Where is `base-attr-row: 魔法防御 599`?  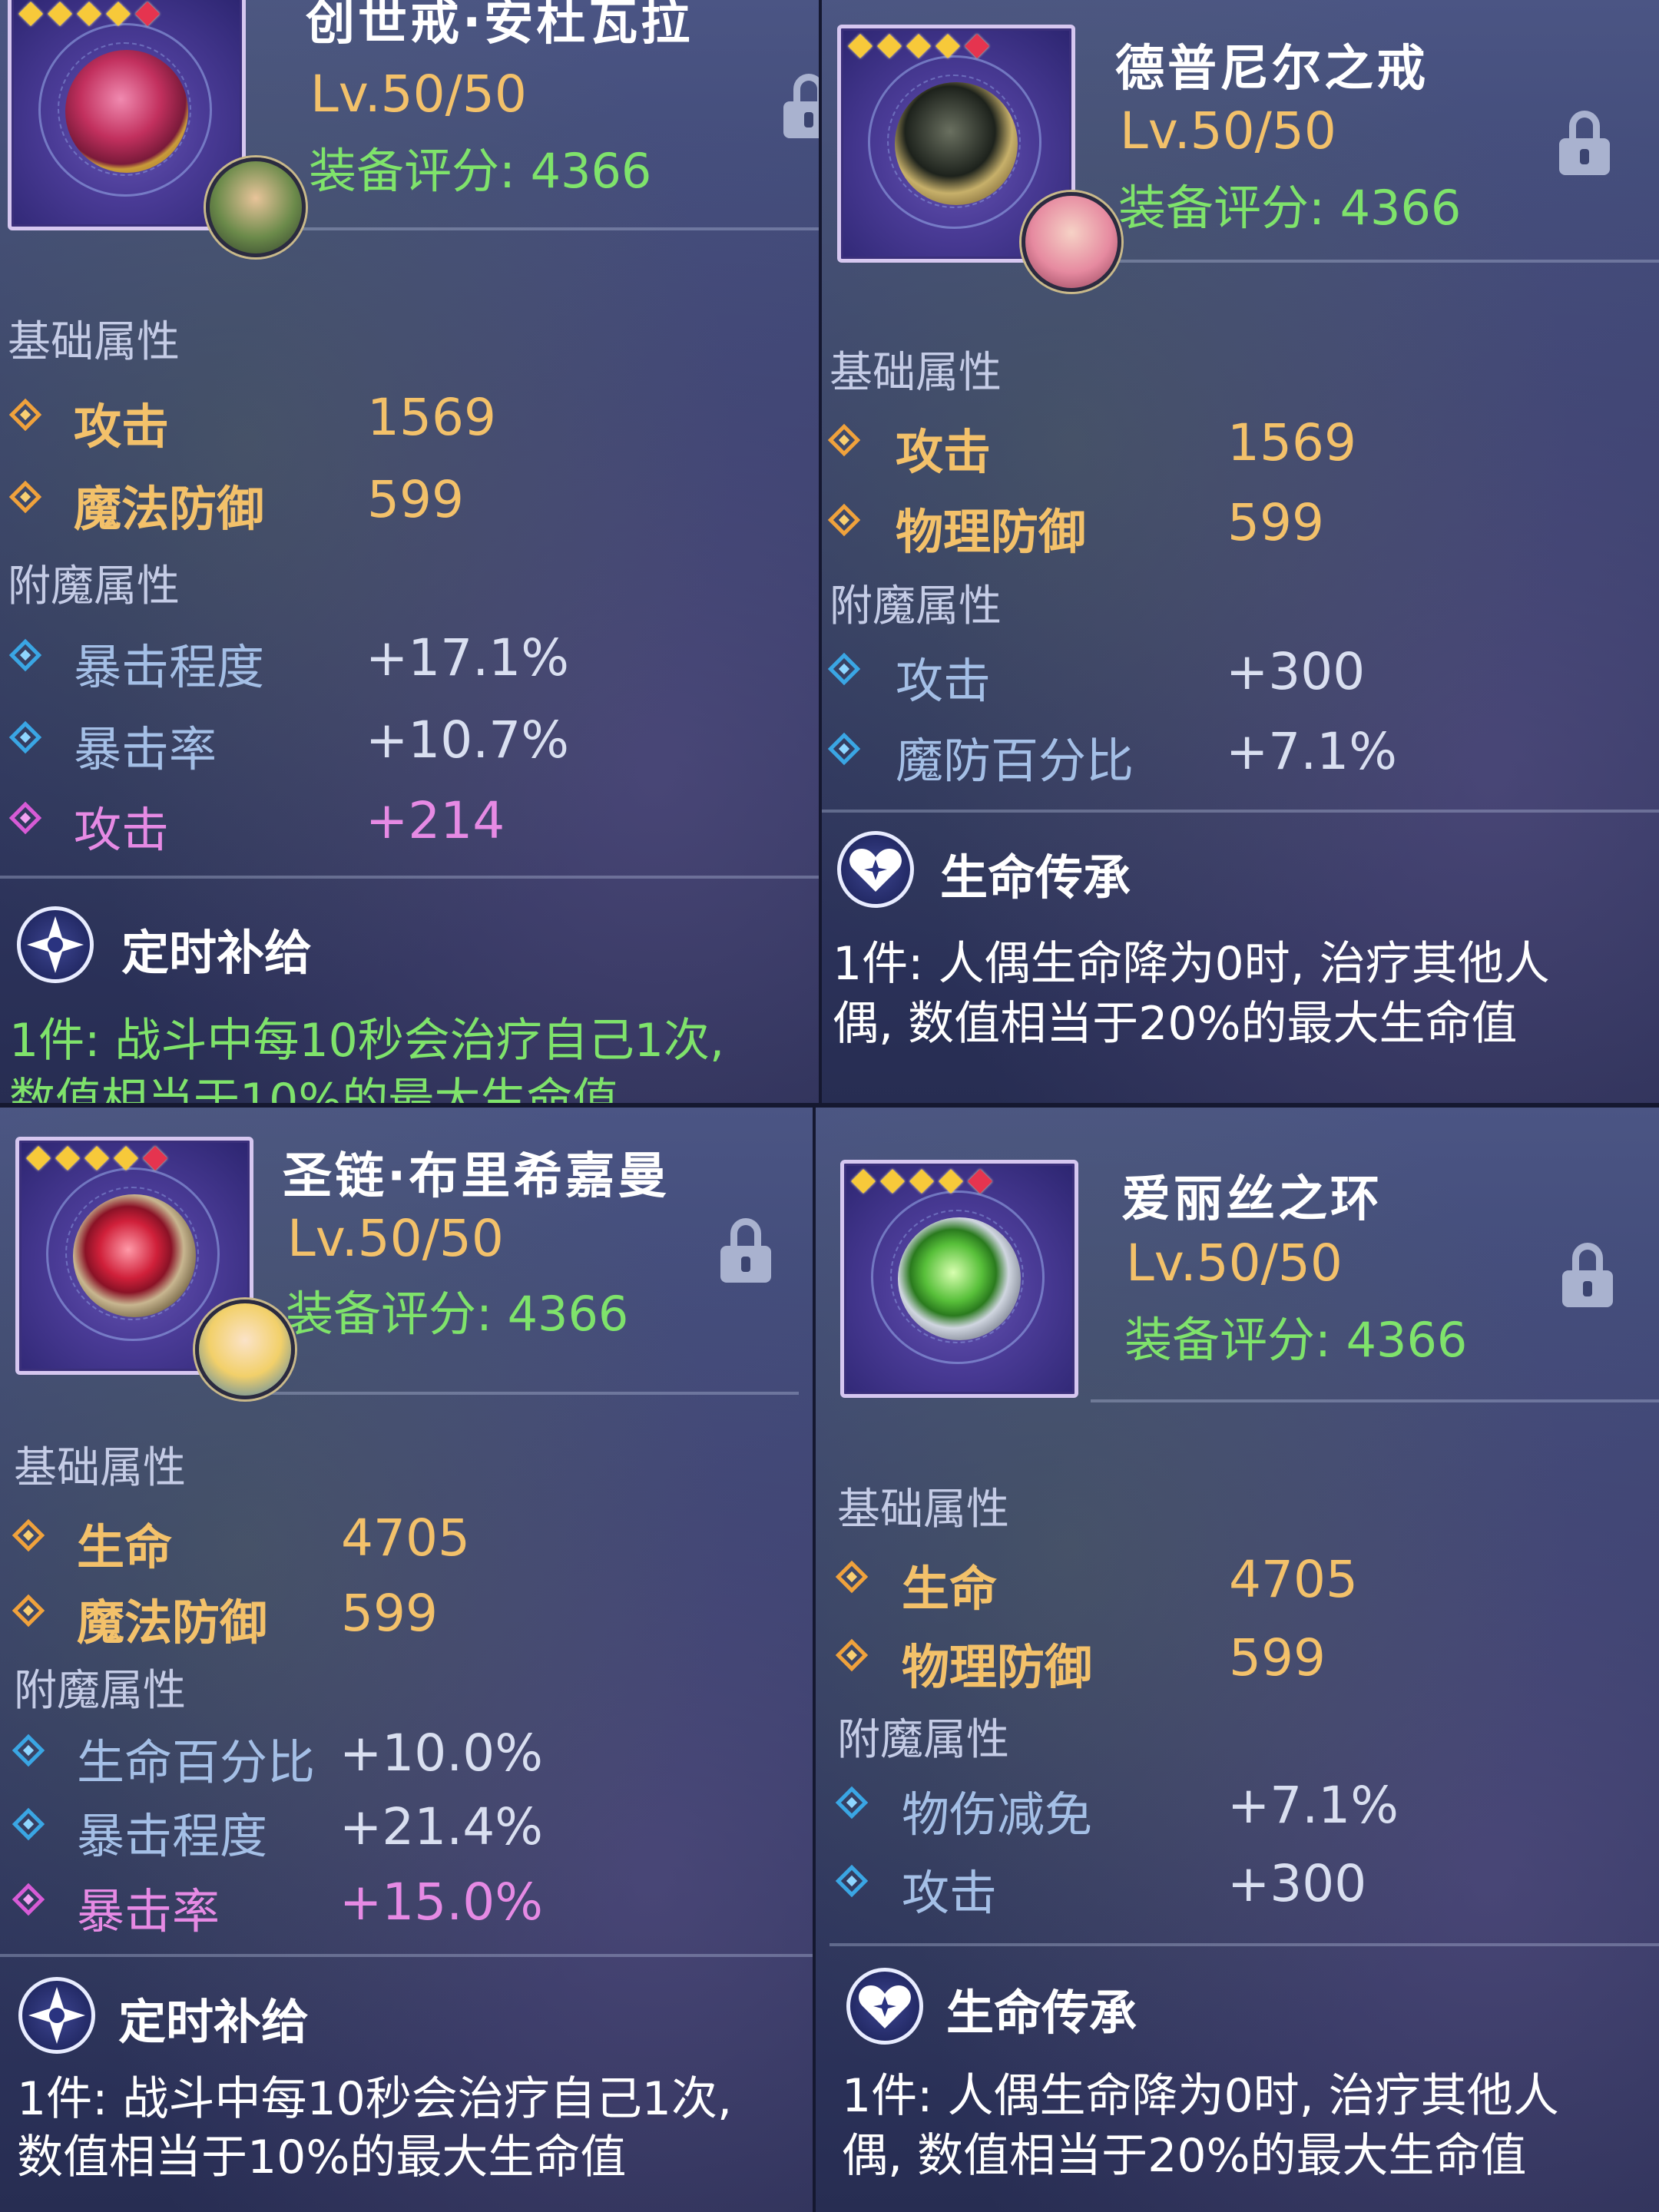 base-attr-row: 魔法防御 599 is located at coordinates (411, 504).